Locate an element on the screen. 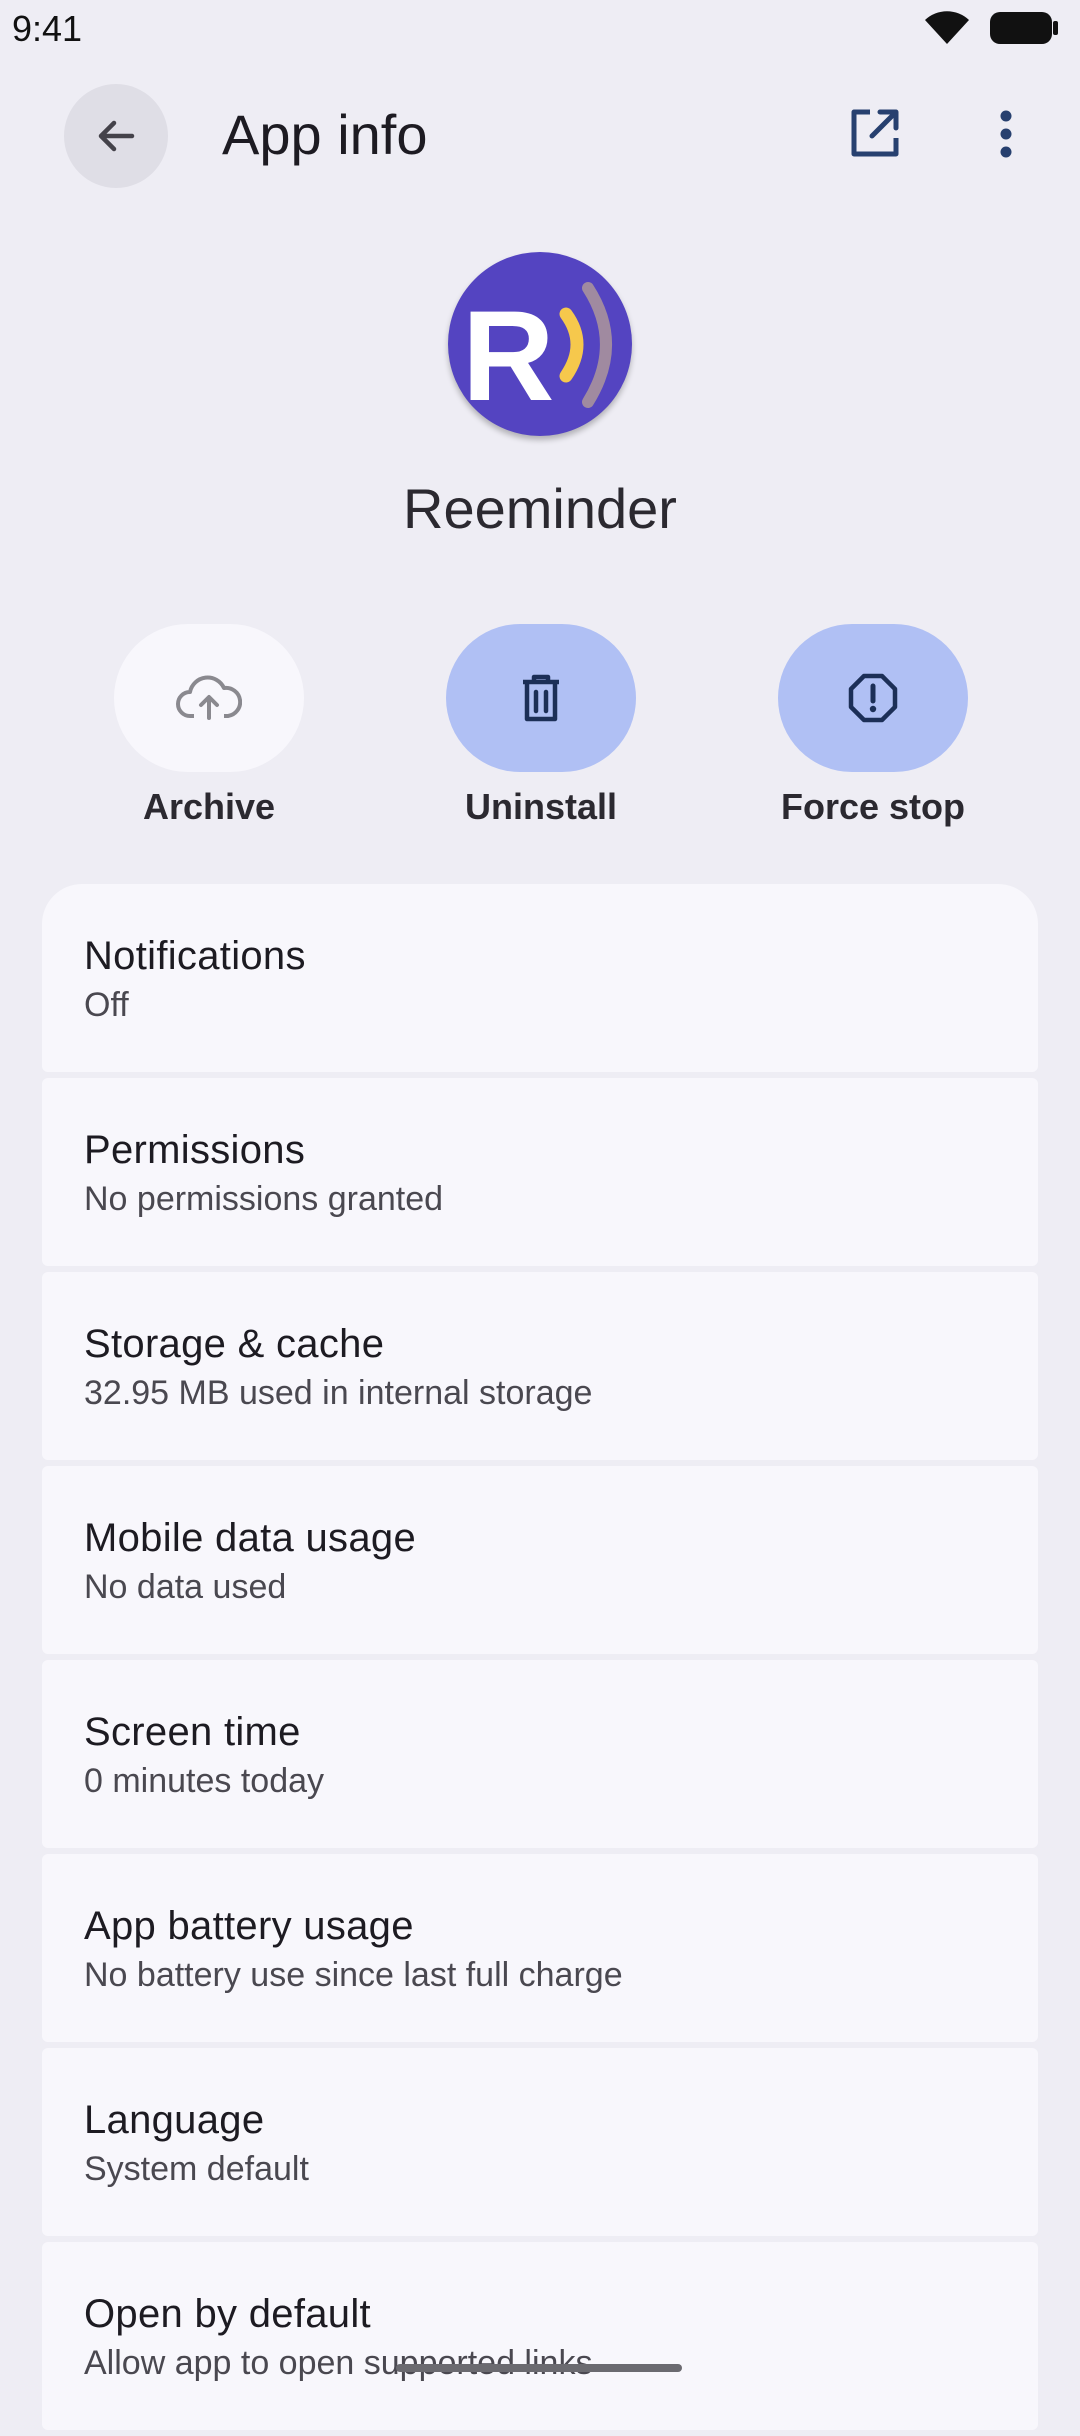 The width and height of the screenshot is (1080, 2436). cloud-upload-icon is located at coordinates (209, 697).